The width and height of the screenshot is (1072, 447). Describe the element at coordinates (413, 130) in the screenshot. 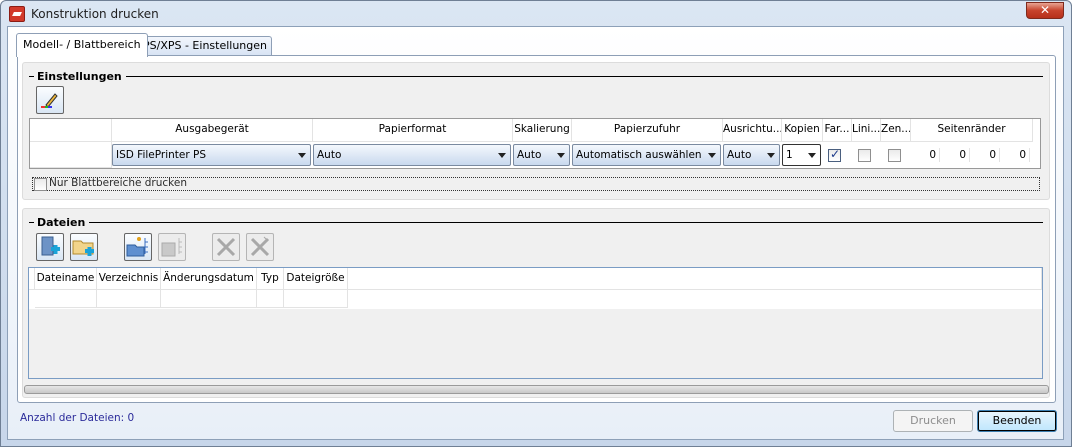

I see `col-papierformat: Papierformat` at that location.